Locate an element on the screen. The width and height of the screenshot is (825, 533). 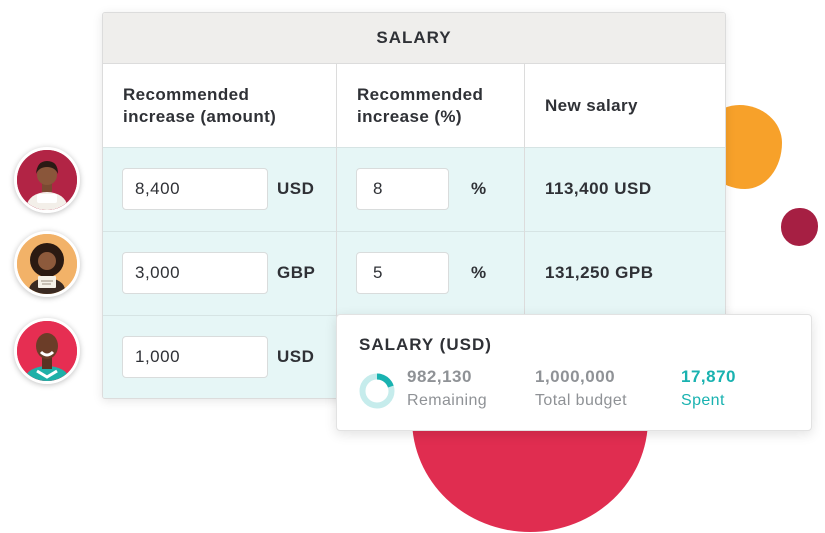
new-salary-value: 131,250 GPB is located at coordinates (599, 272).